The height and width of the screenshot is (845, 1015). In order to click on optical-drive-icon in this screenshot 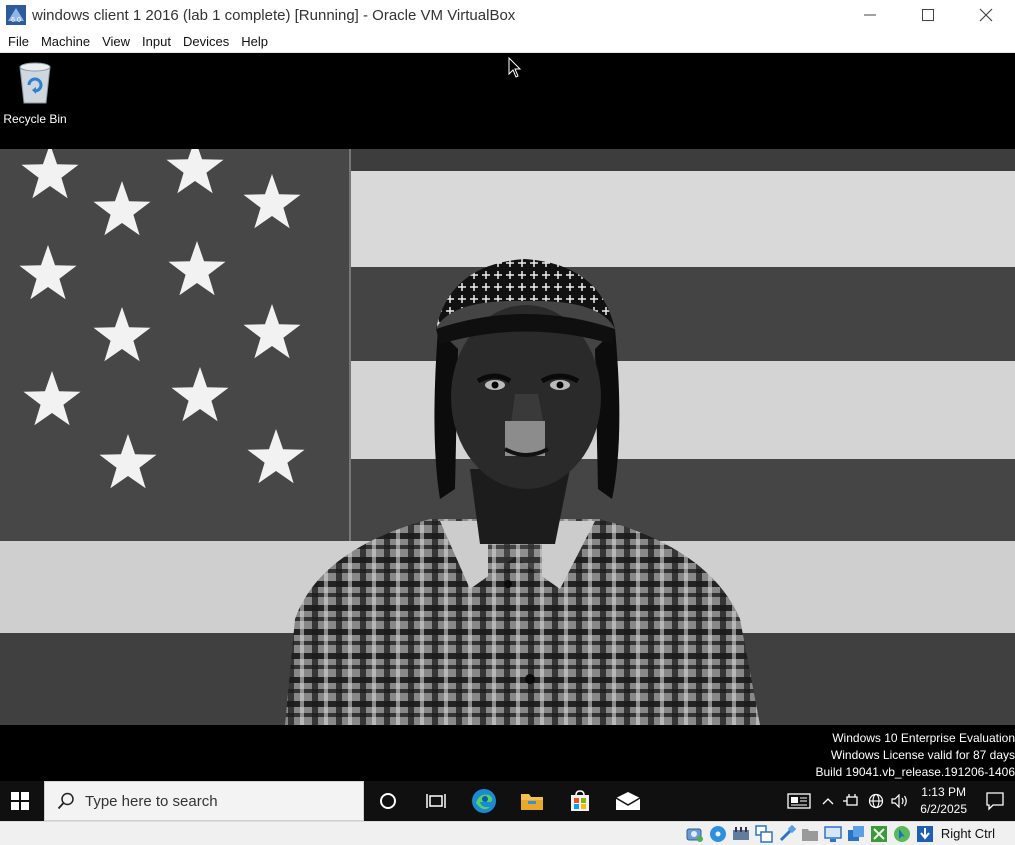, I will do `click(718, 833)`.